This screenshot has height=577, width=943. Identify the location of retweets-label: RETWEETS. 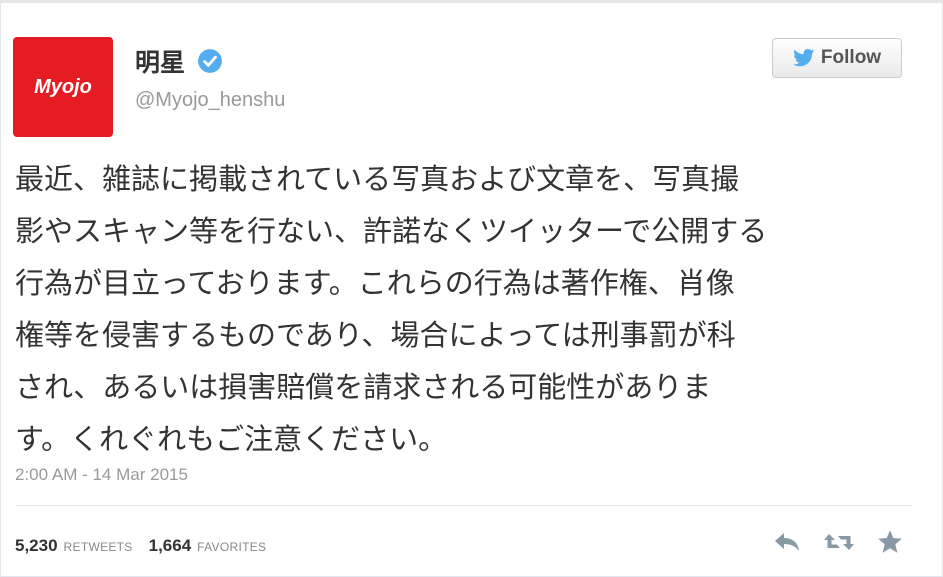
(98, 547).